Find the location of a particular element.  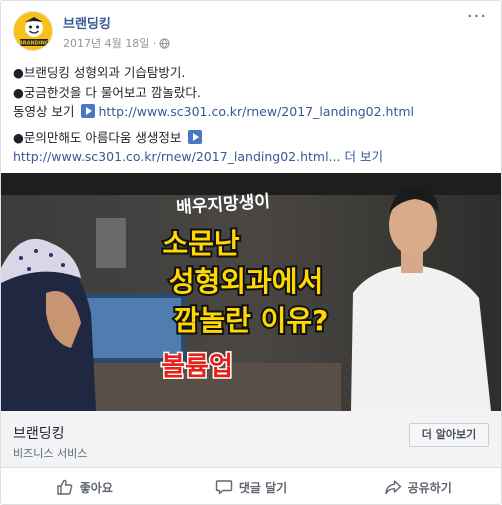

comment-icon is located at coordinates (224, 487).